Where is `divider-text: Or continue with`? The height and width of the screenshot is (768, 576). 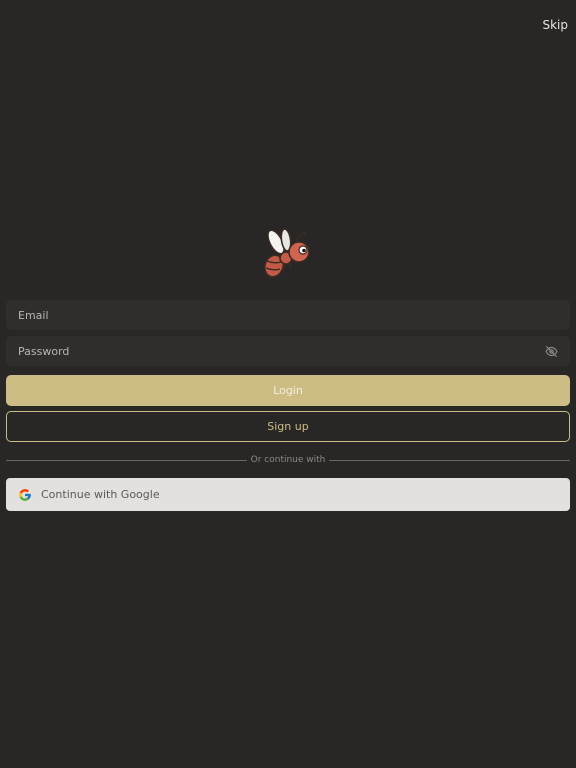
divider-text: Or continue with is located at coordinates (288, 460).